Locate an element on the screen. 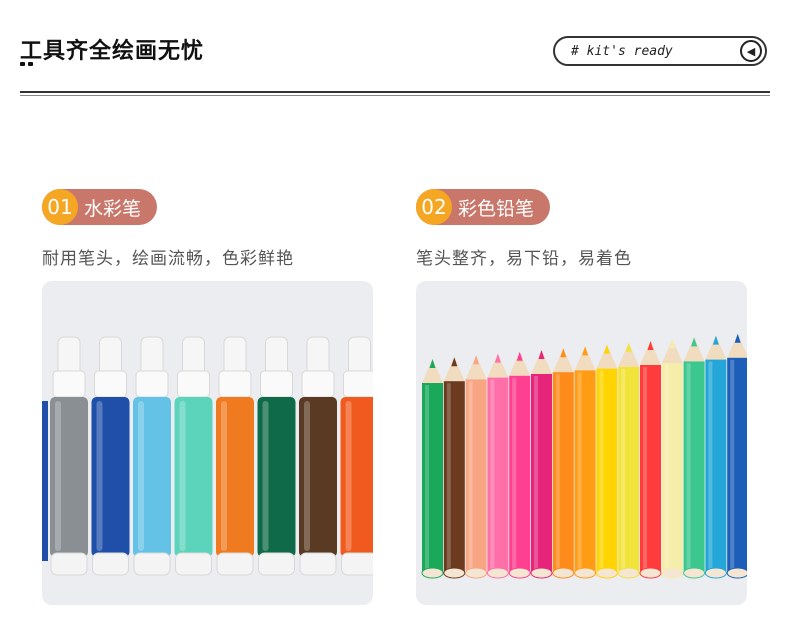  kits-ready-pill: # kit's ready ◀ is located at coordinates (660, 51).